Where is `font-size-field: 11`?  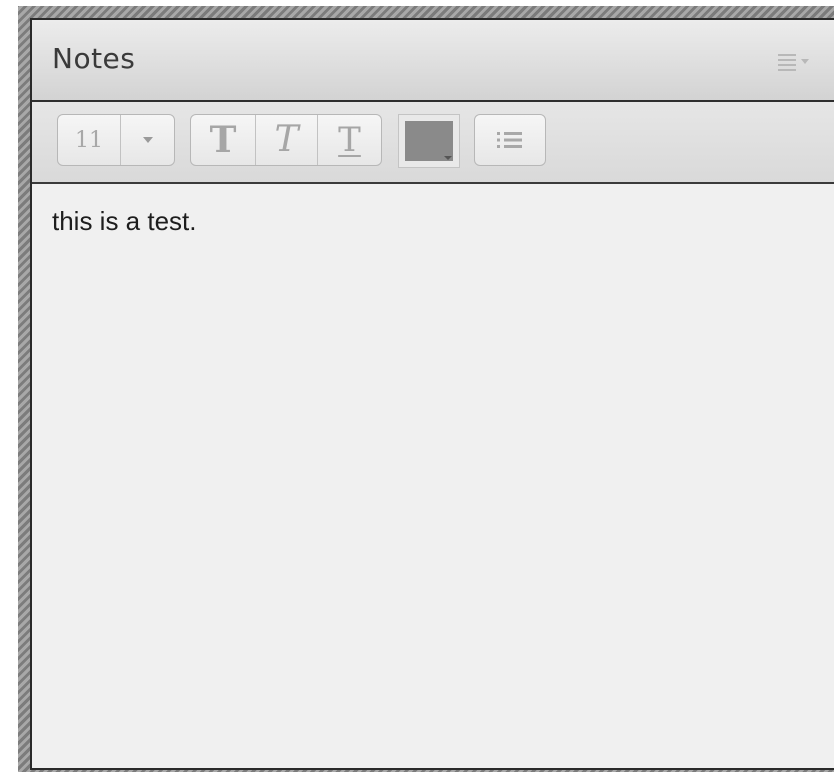
font-size-field: 11 is located at coordinates (89, 140).